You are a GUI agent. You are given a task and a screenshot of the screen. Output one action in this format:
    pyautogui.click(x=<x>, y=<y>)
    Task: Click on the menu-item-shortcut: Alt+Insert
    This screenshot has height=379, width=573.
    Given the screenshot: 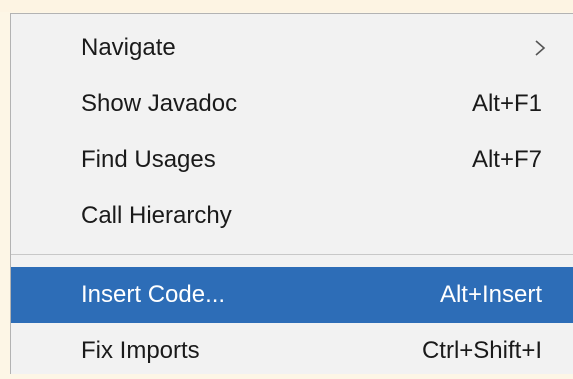 What is the action you would take?
    pyautogui.click(x=490, y=294)
    